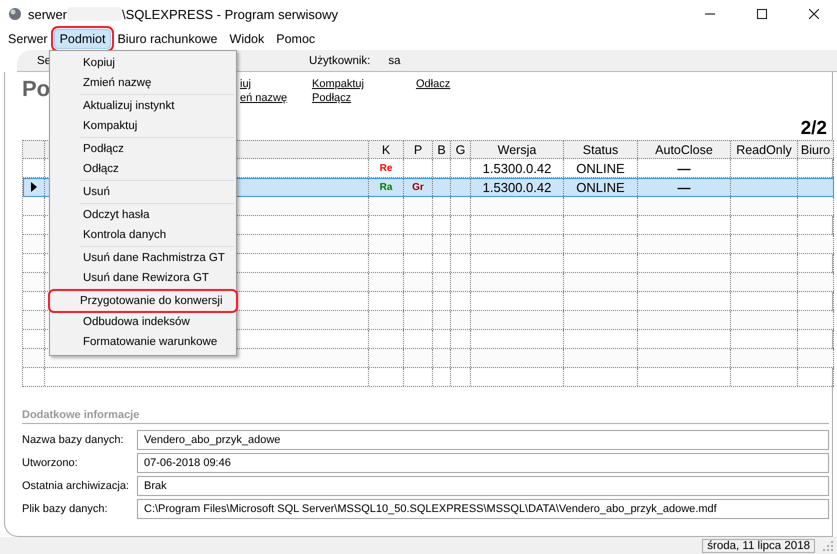 The height and width of the screenshot is (554, 837). What do you see at coordinates (73, 440) in the screenshot?
I see `field-label: Nazwa bazy danych:` at bounding box center [73, 440].